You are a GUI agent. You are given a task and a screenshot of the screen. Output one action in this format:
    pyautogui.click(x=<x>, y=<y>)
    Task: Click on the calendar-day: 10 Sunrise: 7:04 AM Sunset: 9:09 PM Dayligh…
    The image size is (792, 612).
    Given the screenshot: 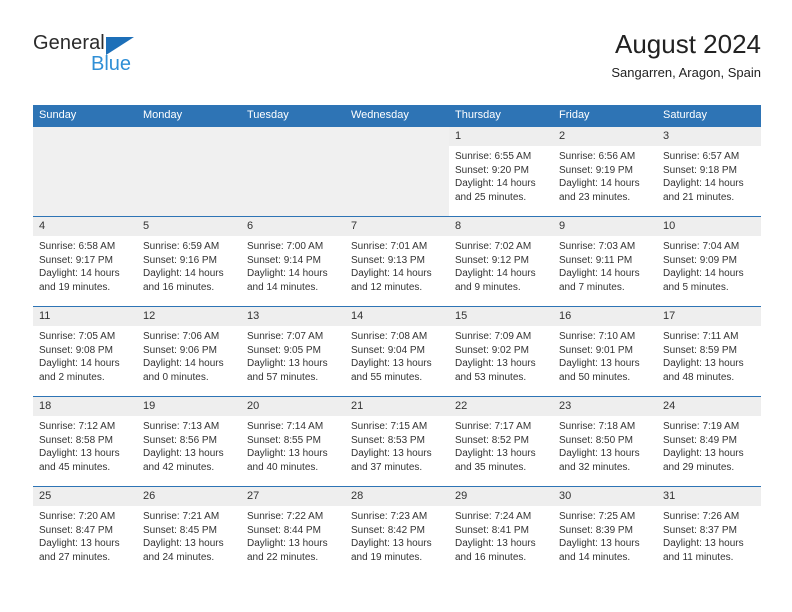 What is the action you would take?
    pyautogui.click(x=709, y=261)
    